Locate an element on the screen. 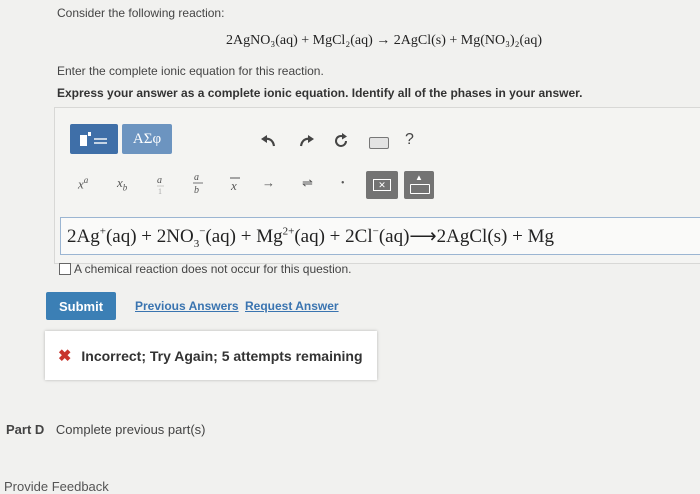 This screenshot has width=700, height=494. part-d: Part D Complete previous part(s) is located at coordinates (105, 429).